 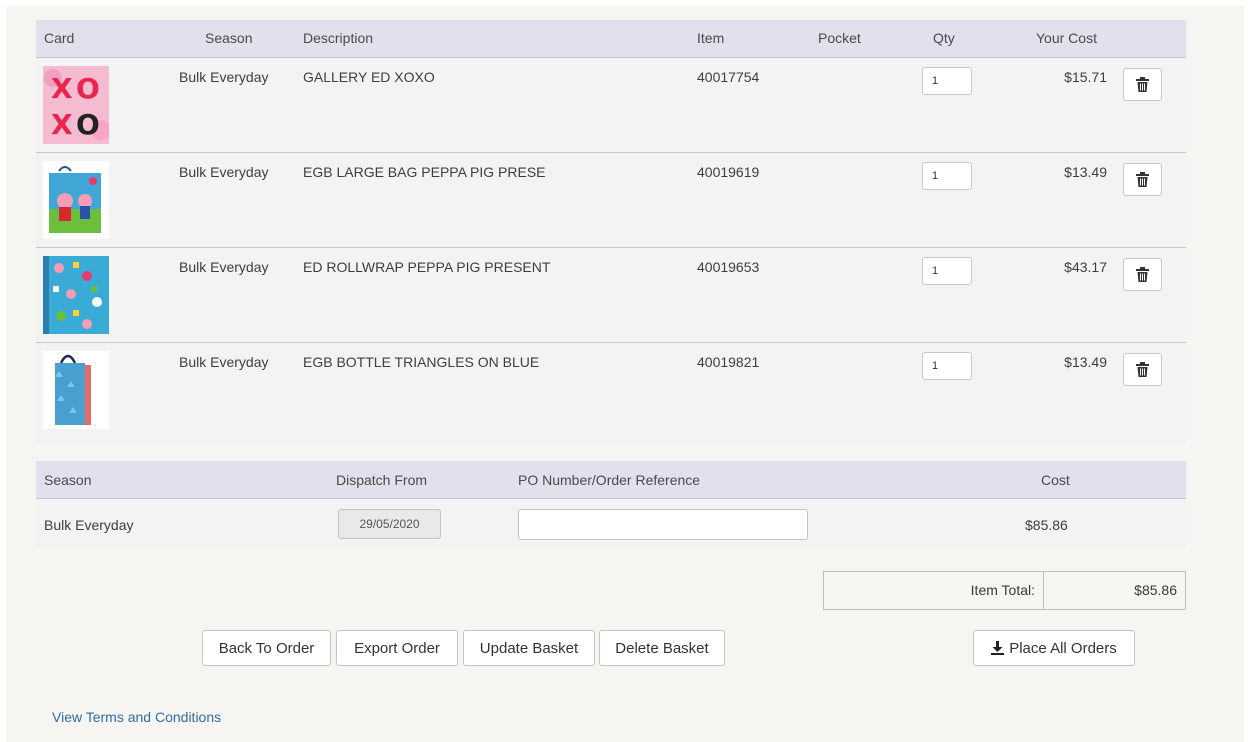 I want to click on peppa-bag-icon, so click(x=76, y=200).